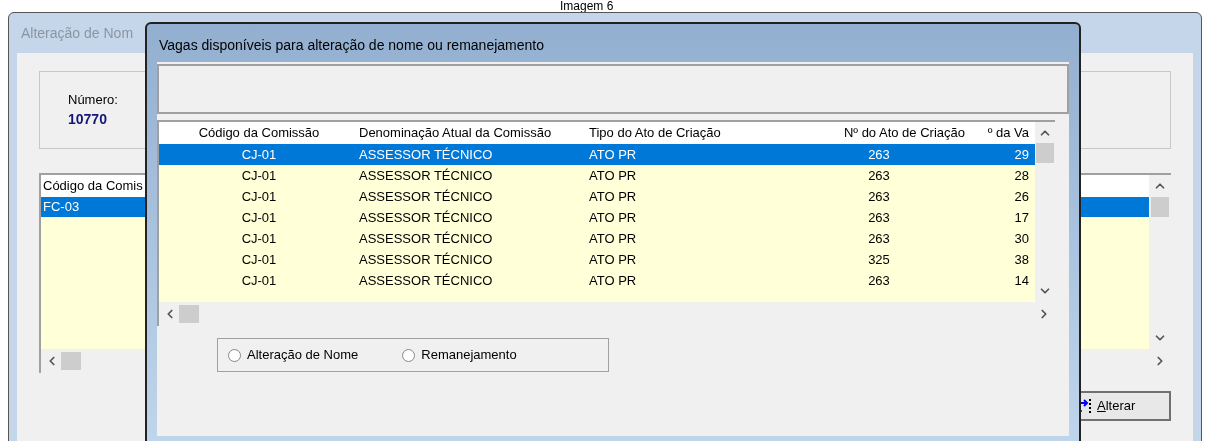 This screenshot has width=1205, height=441. I want to click on grid-cell-text: 325, so click(879, 259).